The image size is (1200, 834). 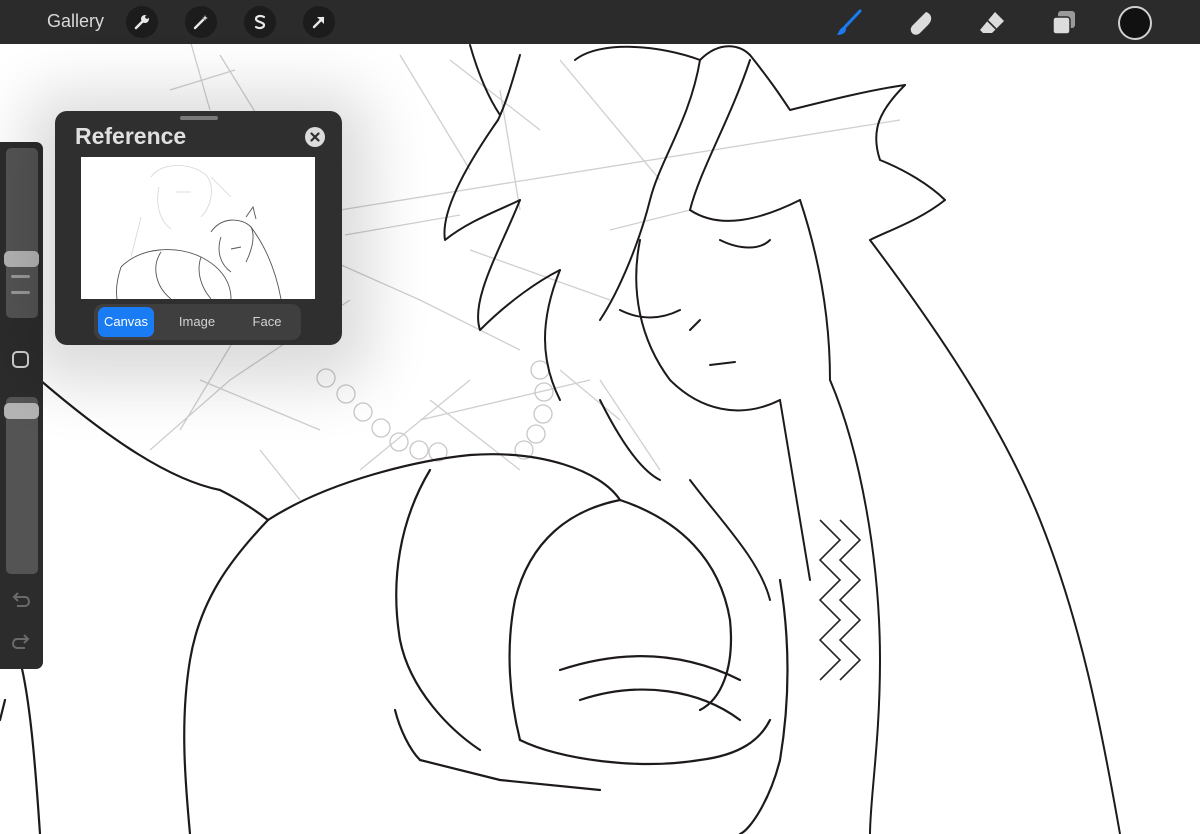 What do you see at coordinates (21, 233) in the screenshot?
I see `brush-size-slider` at bounding box center [21, 233].